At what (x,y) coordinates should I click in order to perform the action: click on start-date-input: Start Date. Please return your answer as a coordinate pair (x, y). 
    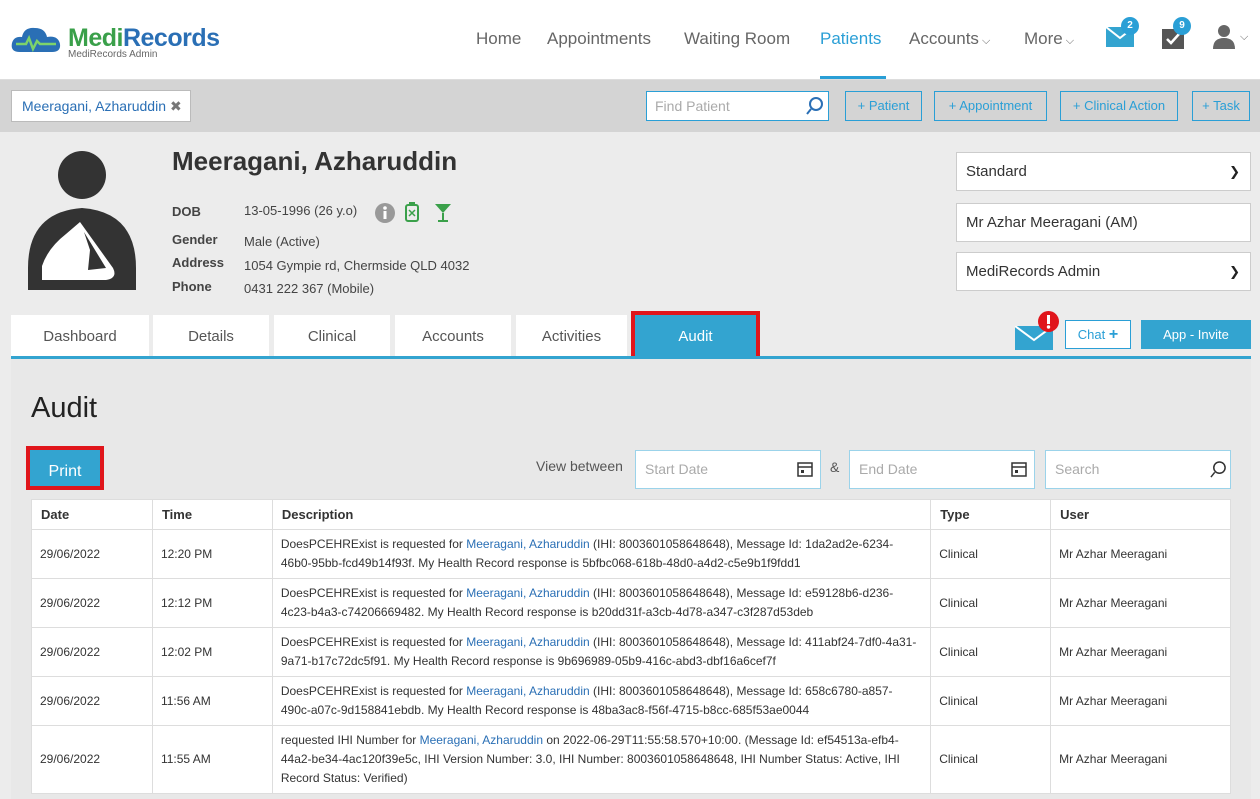
    Looking at the image, I should click on (728, 469).